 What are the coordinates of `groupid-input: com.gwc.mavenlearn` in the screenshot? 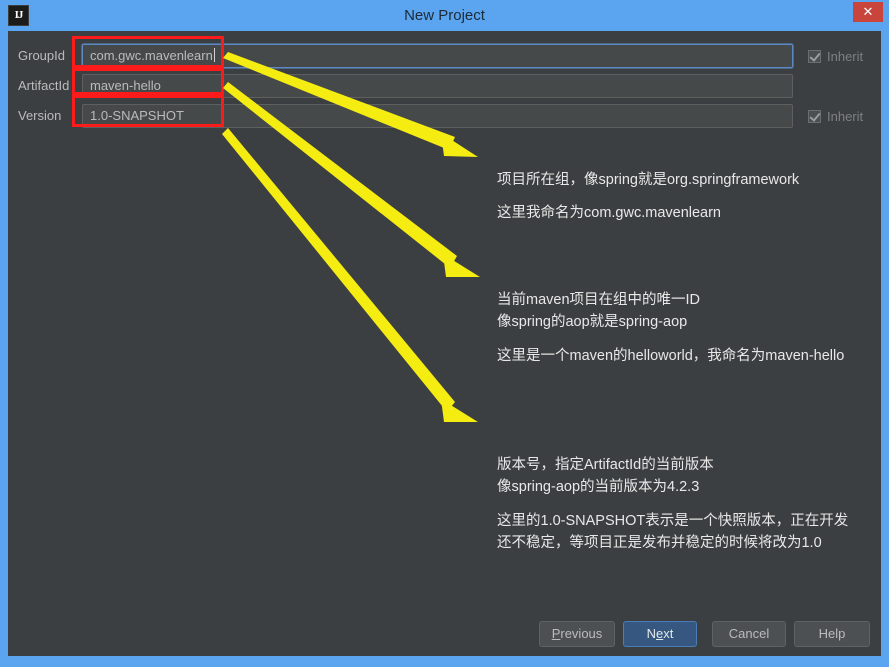 It's located at (437, 56).